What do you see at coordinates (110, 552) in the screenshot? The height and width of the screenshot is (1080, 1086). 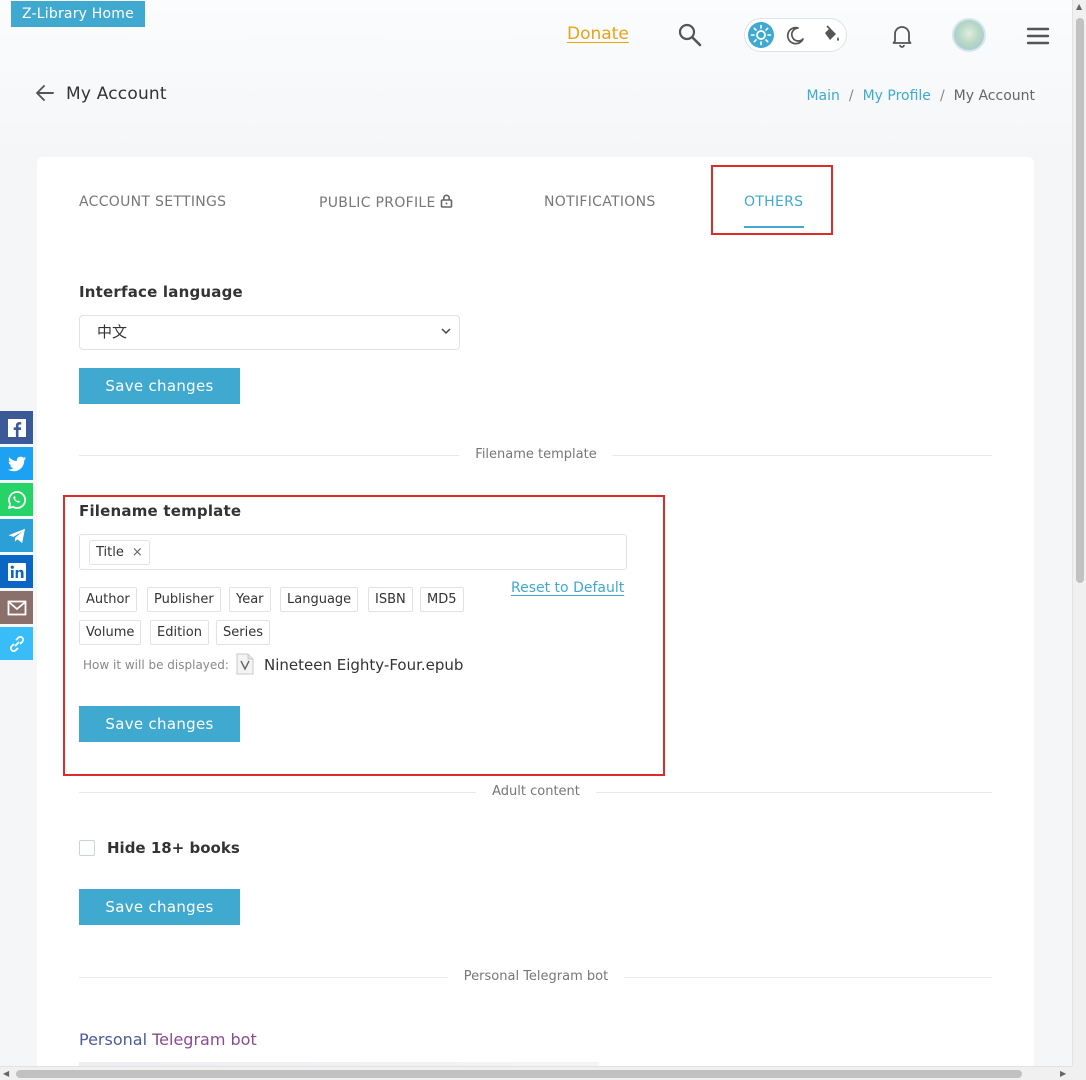 I see `tag-chip-title-label: Title` at bounding box center [110, 552].